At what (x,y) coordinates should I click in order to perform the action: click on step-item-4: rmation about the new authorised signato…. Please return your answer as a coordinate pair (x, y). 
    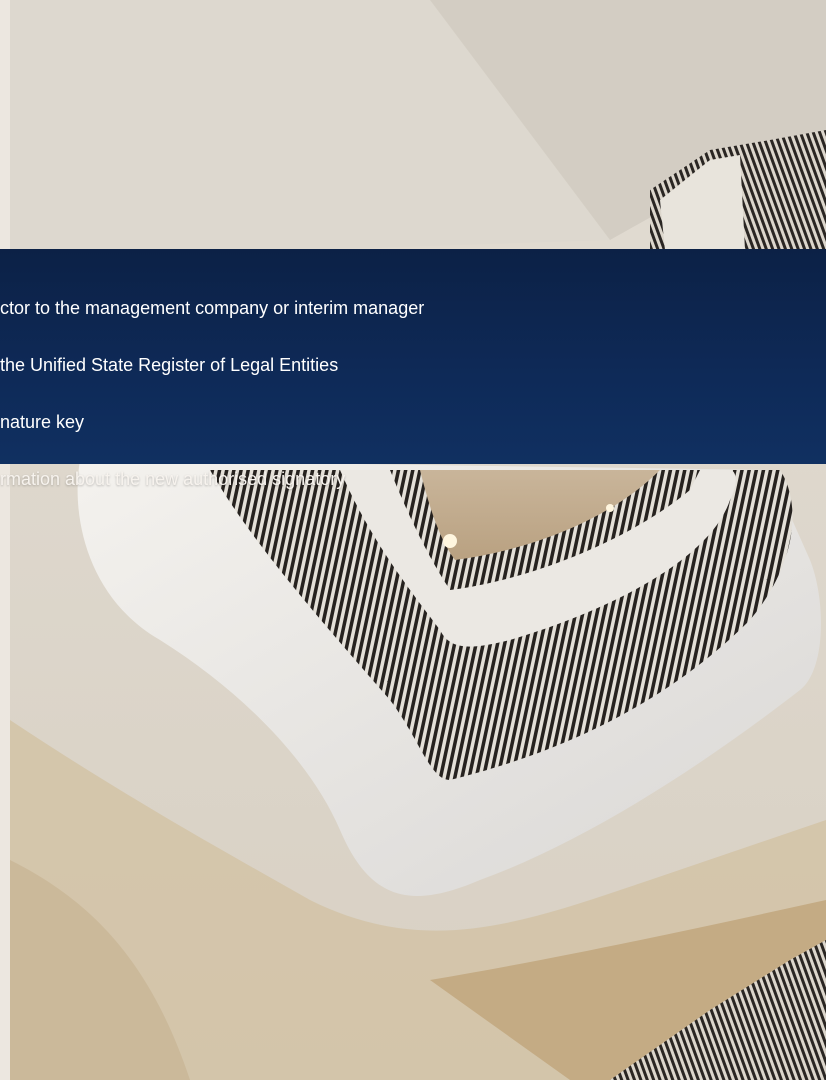
    Looking at the image, I should click on (173, 479).